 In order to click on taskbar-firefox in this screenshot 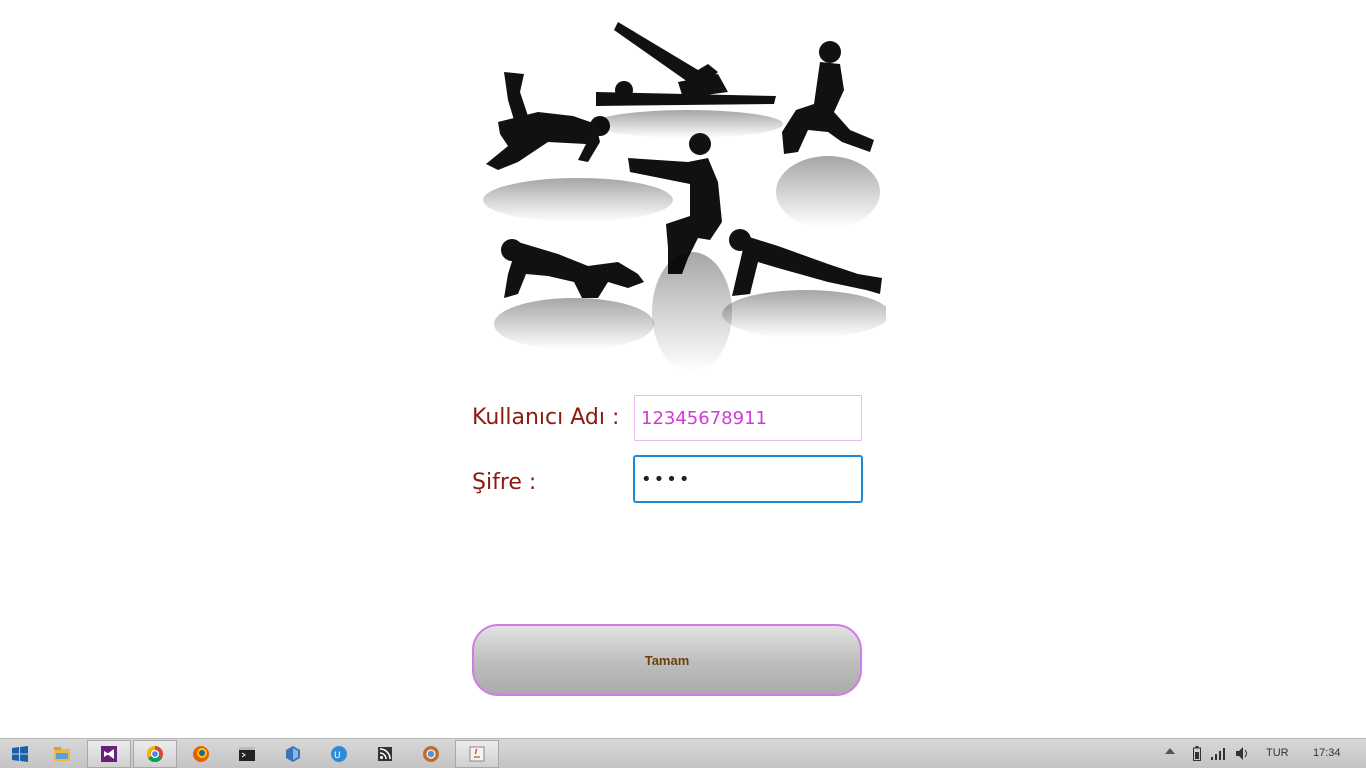, I will do `click(201, 754)`.